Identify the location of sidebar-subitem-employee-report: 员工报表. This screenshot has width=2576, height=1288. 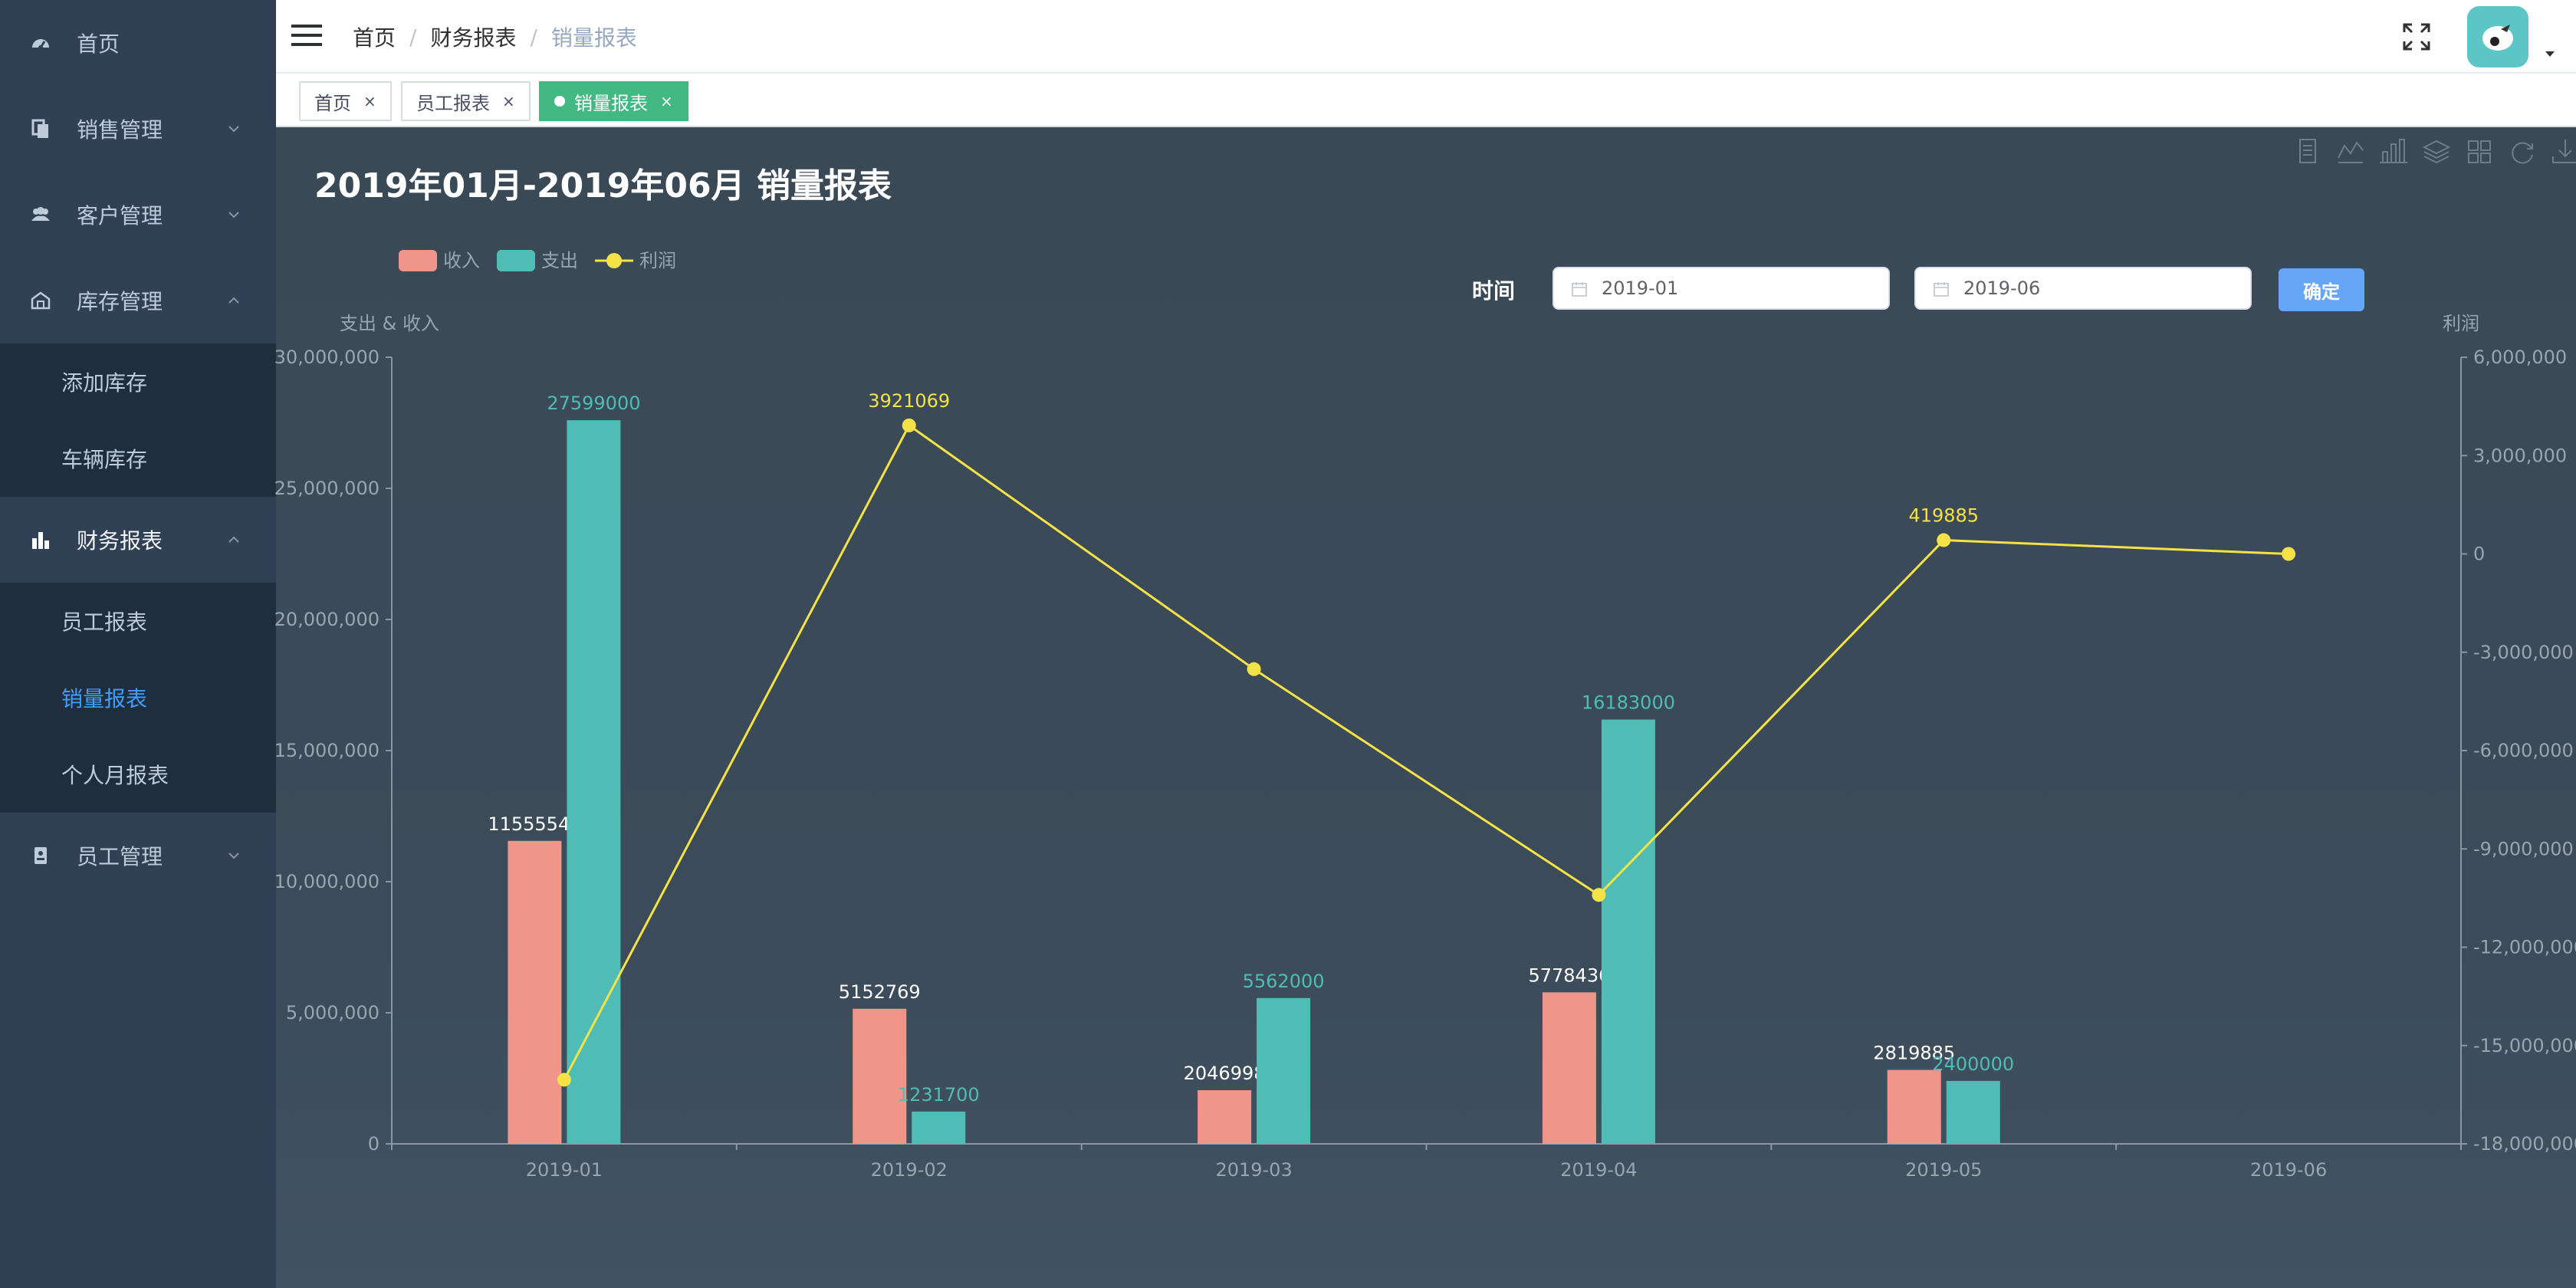
(138, 621).